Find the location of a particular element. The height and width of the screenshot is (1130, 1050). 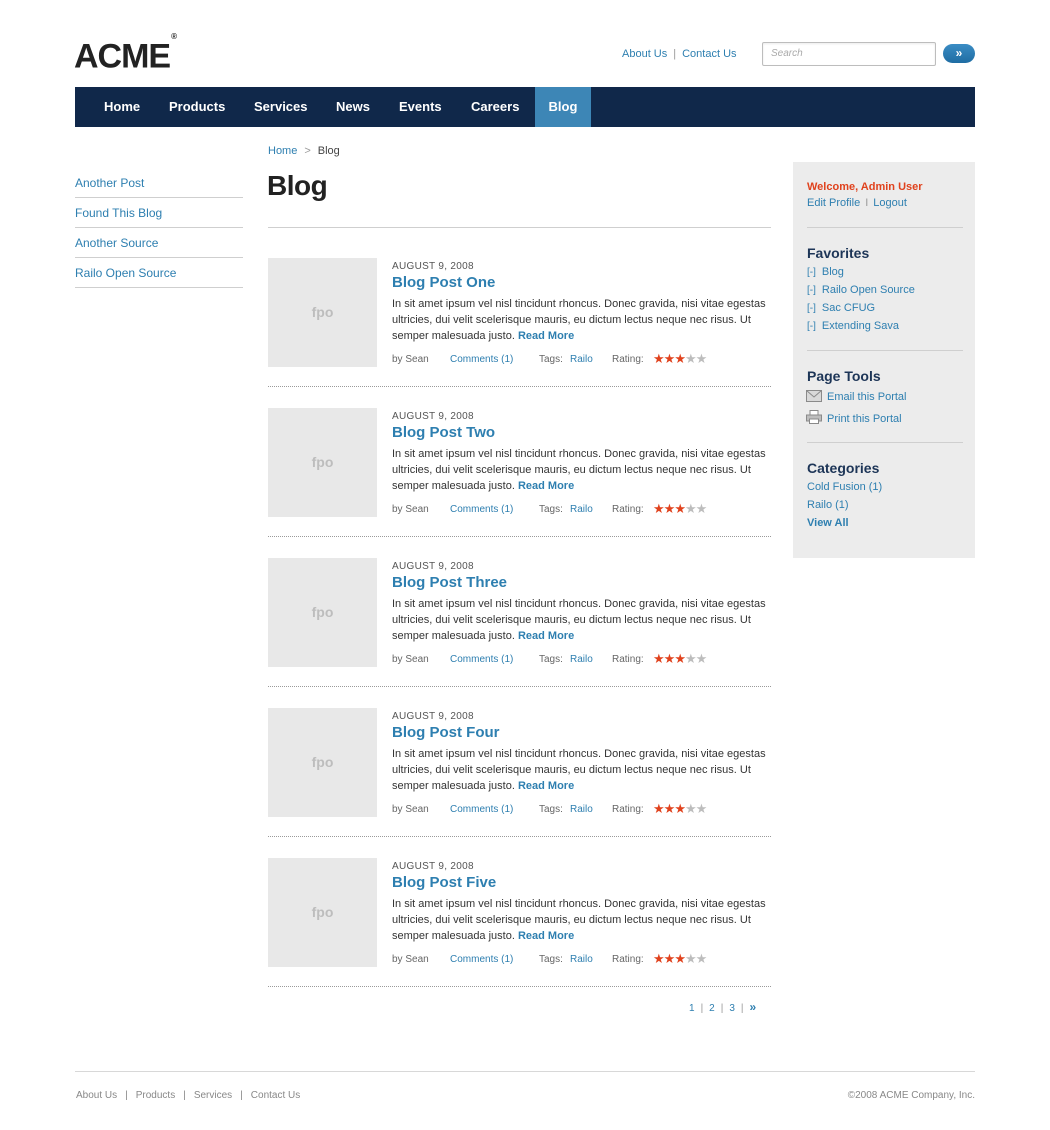

left-nav-item: Another Post is located at coordinates (159, 183).